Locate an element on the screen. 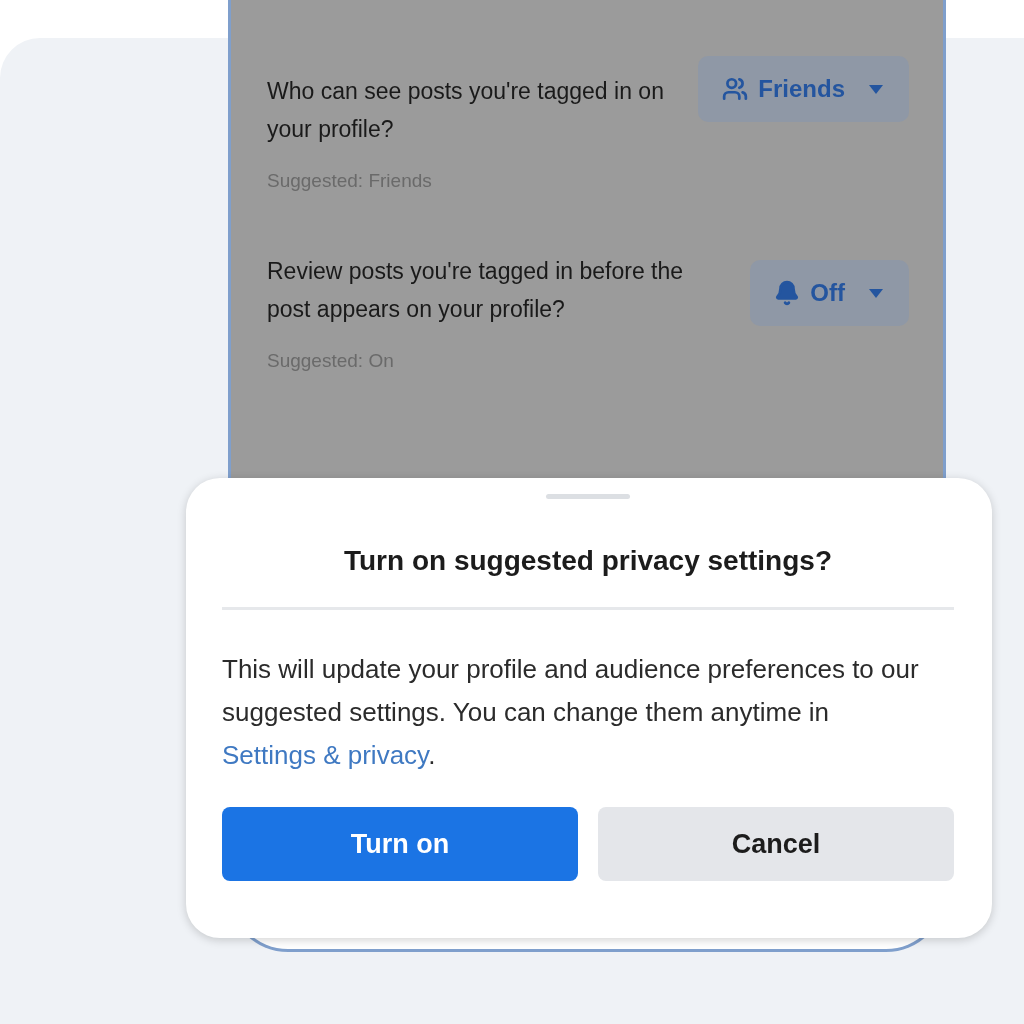 This screenshot has height=1024, width=1024. audience-dropdown: Friends is located at coordinates (803, 89).